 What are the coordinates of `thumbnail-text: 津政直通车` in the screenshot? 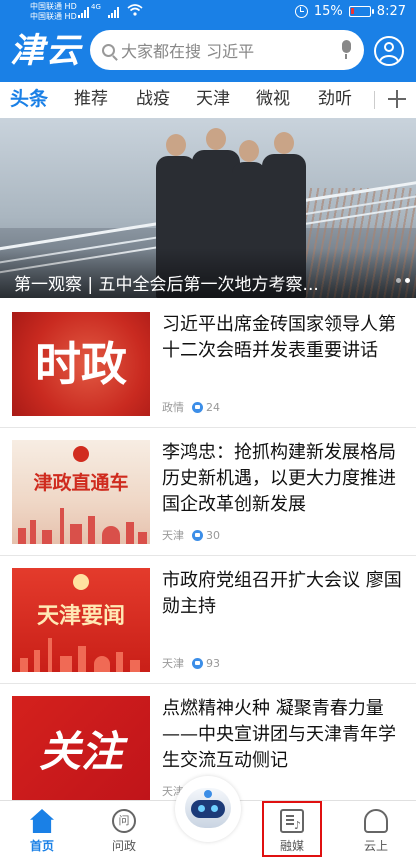 It's located at (81, 483).